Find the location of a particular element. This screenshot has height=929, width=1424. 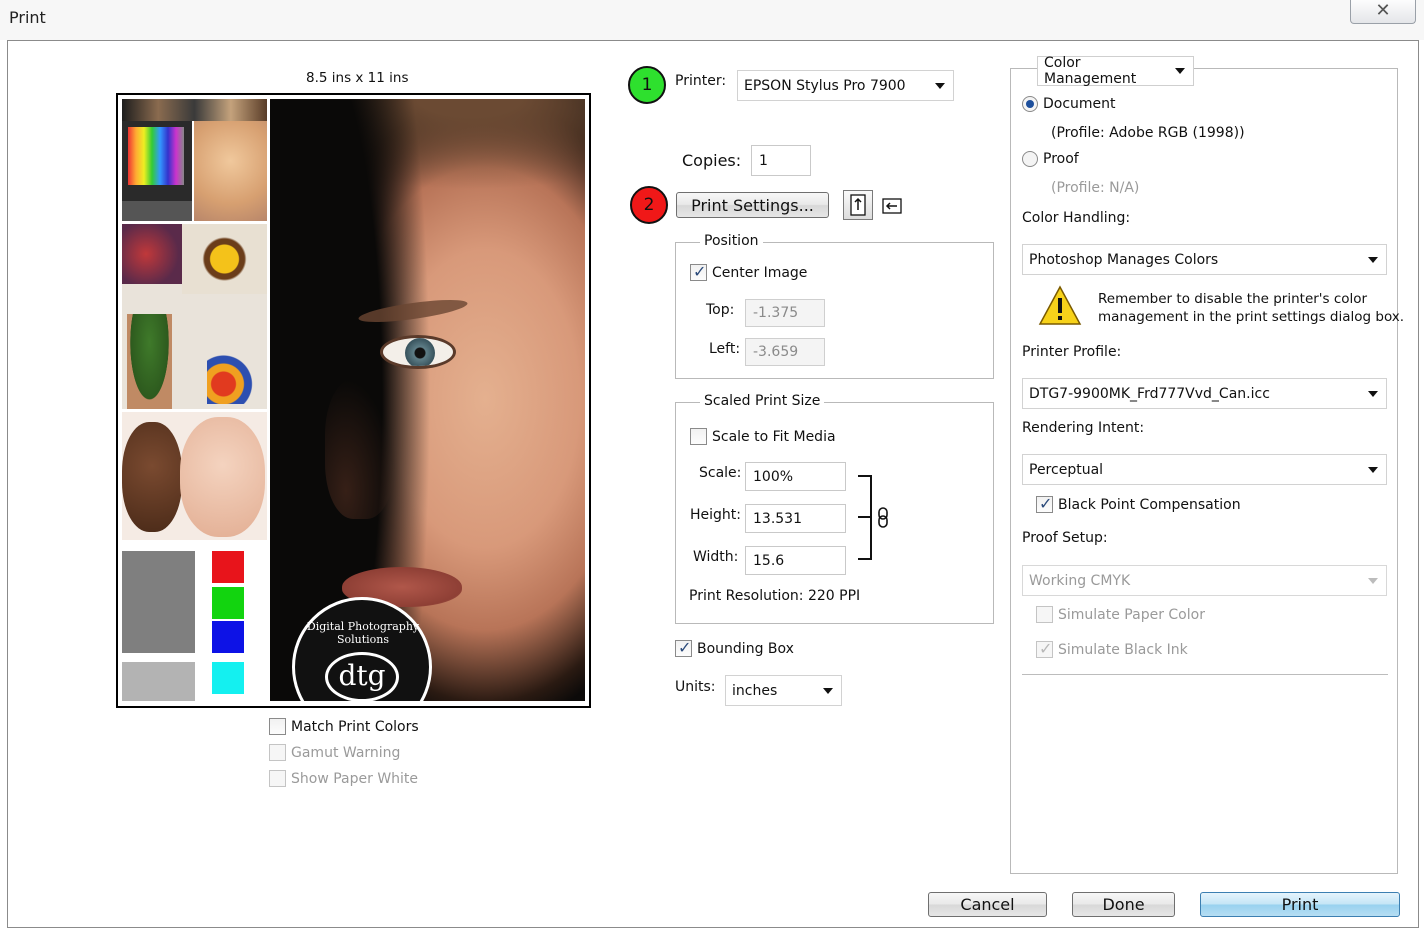

landscape-orientation-button is located at coordinates (892, 206).